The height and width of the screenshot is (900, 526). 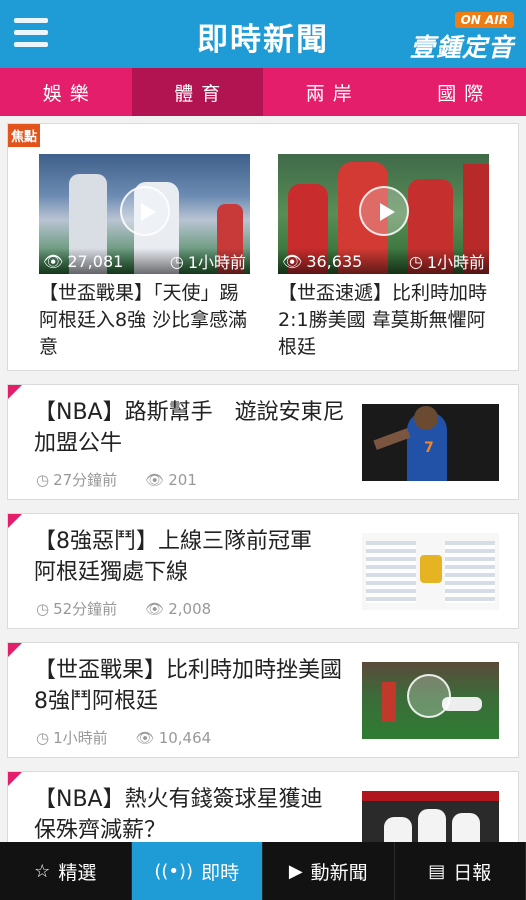 I want to click on list-item: 【世盃戰果】比利時加時挫美國 8強鬥阿根廷 ◷ 1小時前 👁 10,464, so click(x=263, y=700).